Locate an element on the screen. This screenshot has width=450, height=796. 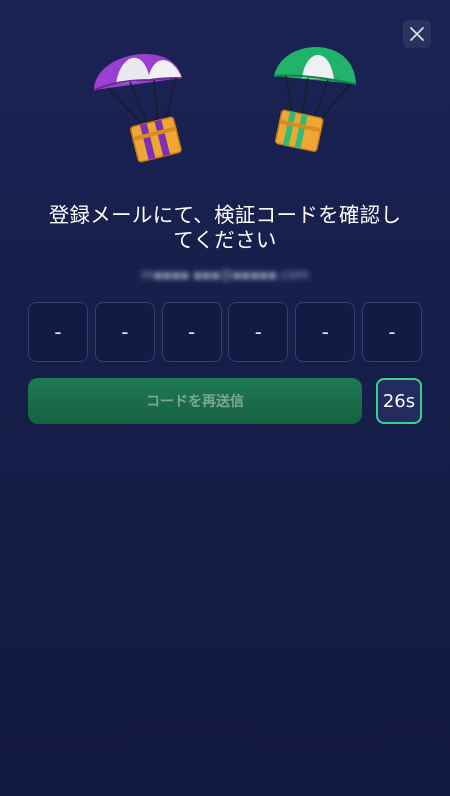
close-button is located at coordinates (417, 34).